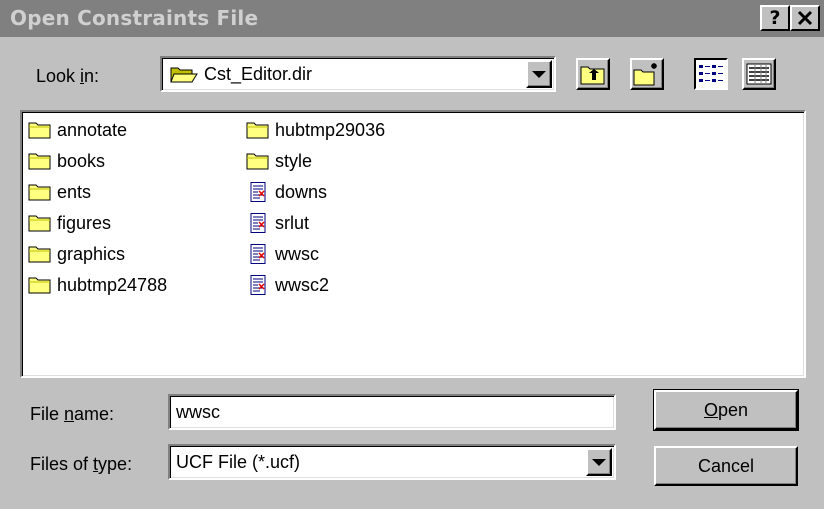 This screenshot has width=824, height=509. I want to click on look-in-label: Look in:, so click(68, 76).